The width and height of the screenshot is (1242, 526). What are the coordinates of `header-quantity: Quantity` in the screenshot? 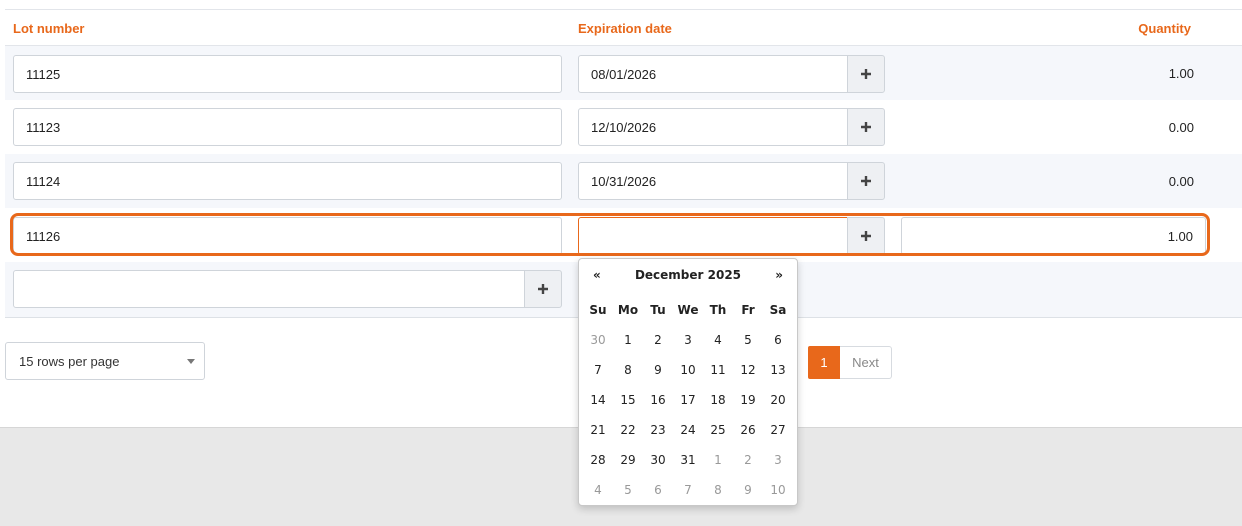 It's located at (1164, 28).